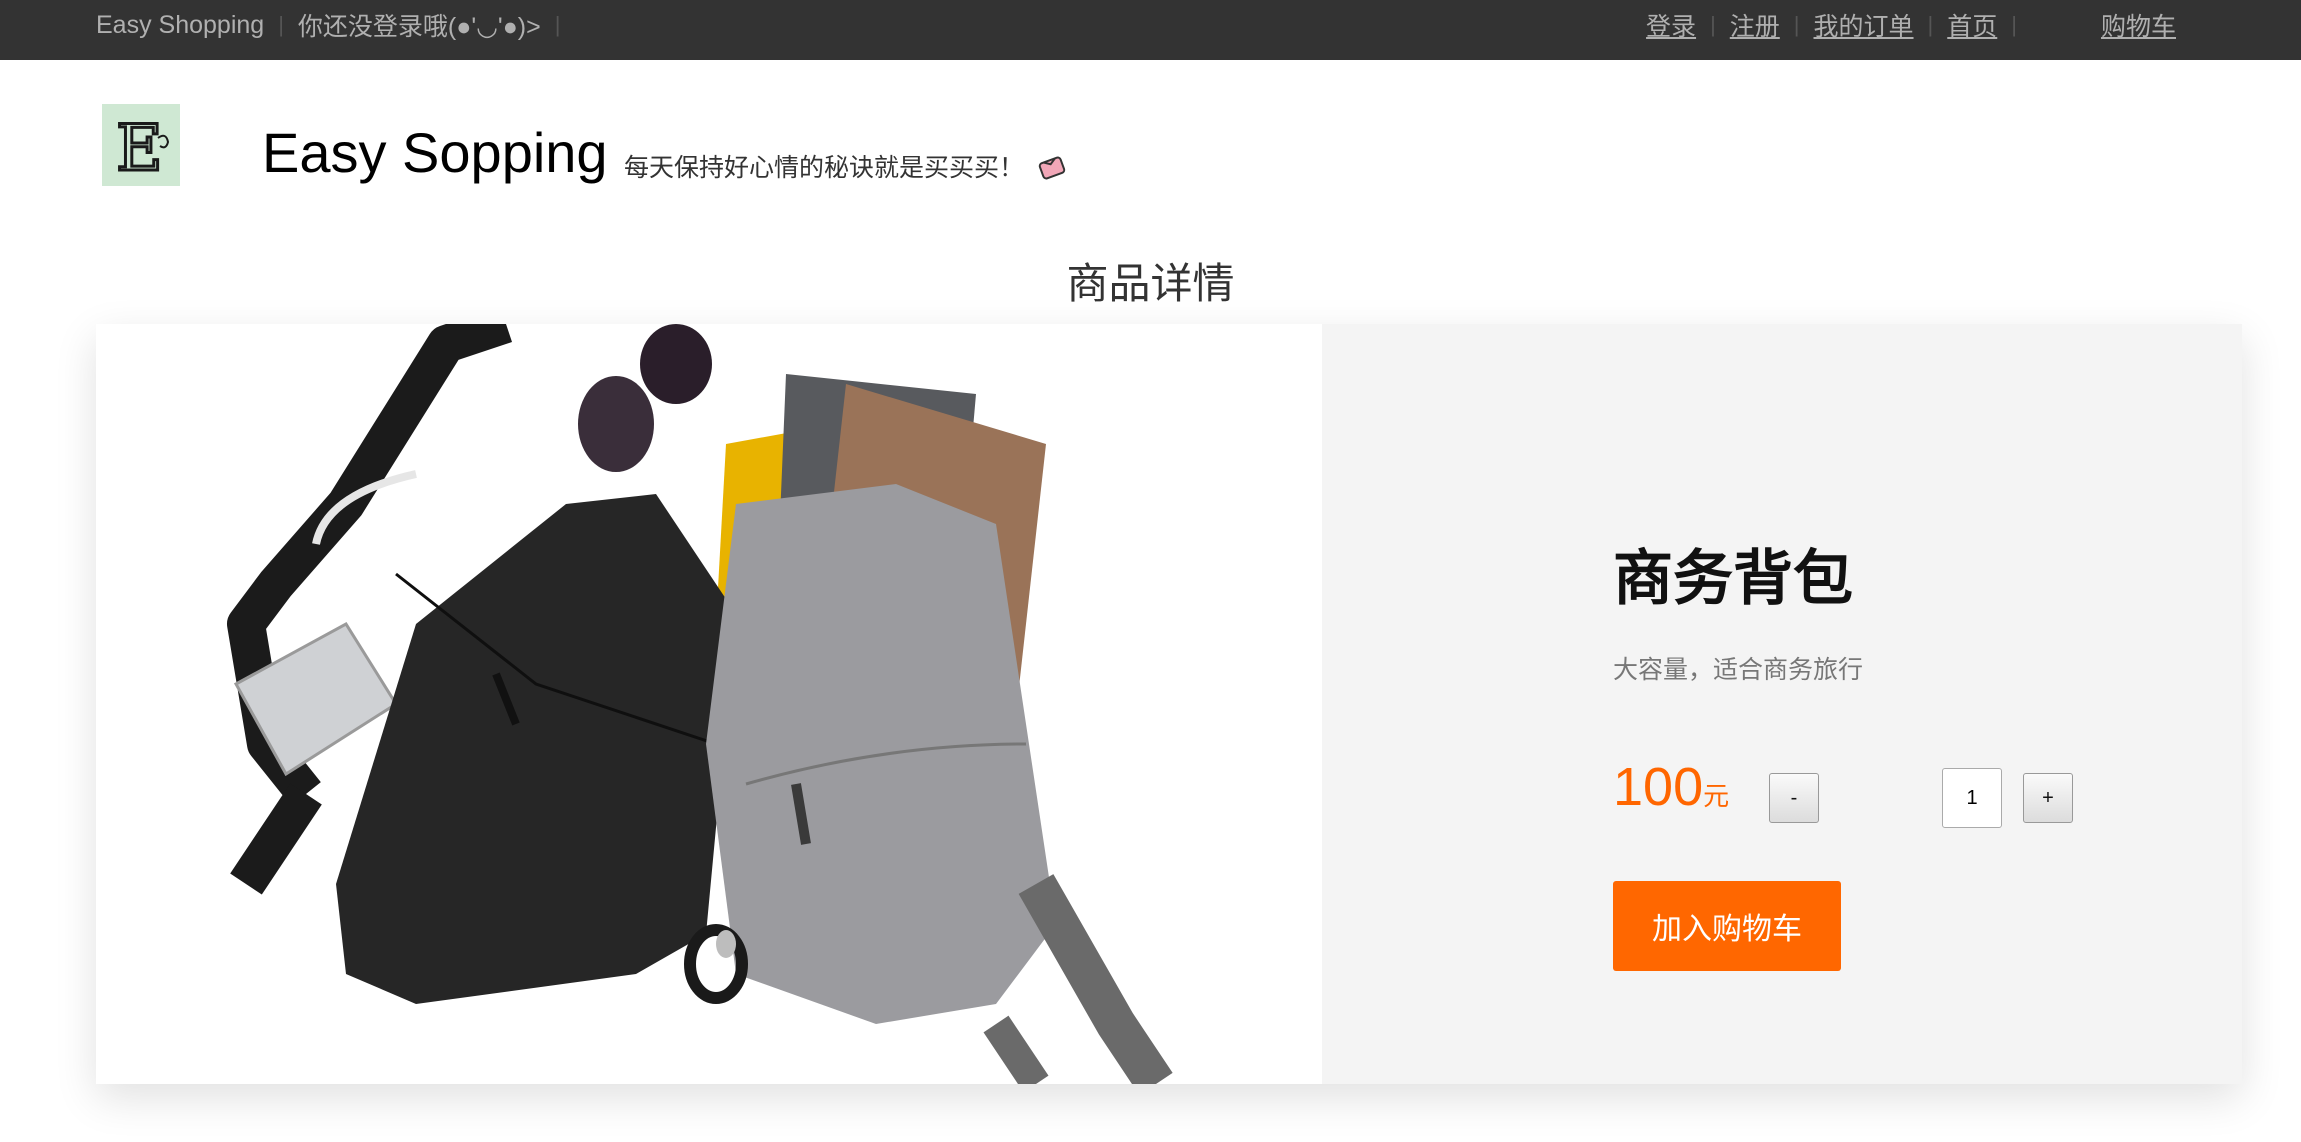 This screenshot has width=2301, height=1142. What do you see at coordinates (1671, 25) in the screenshot?
I see `login-link: 登录` at bounding box center [1671, 25].